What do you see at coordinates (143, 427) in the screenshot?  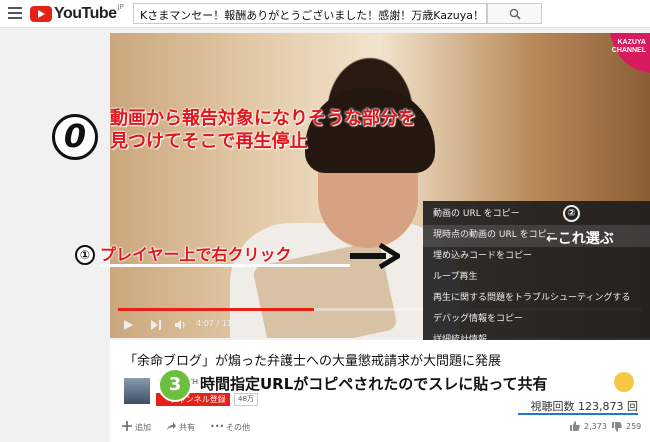 I see `add-button: 追加` at bounding box center [143, 427].